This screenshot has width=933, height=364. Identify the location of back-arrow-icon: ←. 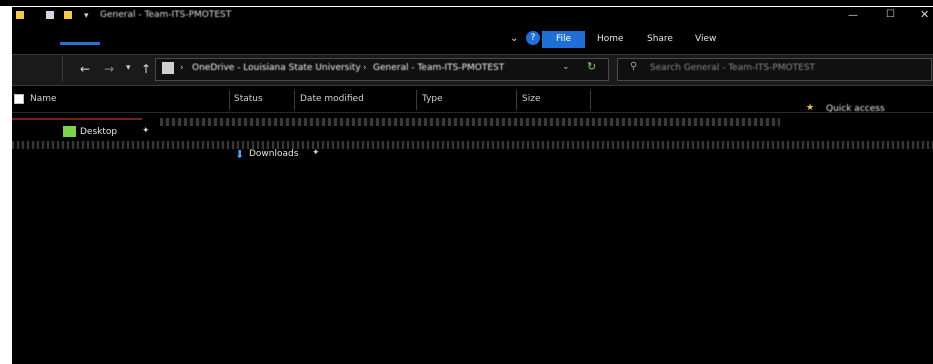
(85, 69).